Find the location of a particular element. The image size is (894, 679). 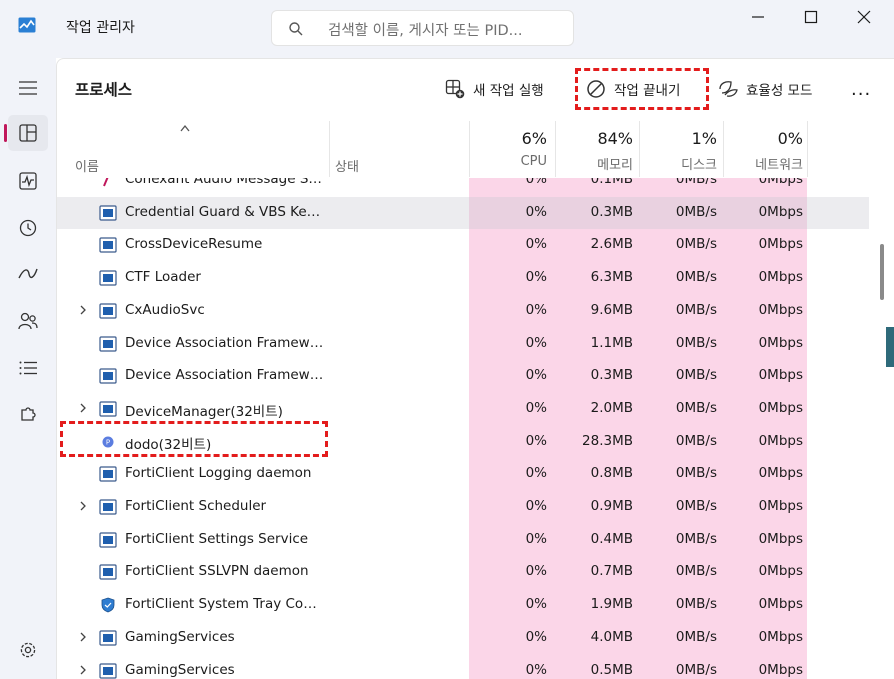

process-name: CxAudioSvc is located at coordinates (165, 309).